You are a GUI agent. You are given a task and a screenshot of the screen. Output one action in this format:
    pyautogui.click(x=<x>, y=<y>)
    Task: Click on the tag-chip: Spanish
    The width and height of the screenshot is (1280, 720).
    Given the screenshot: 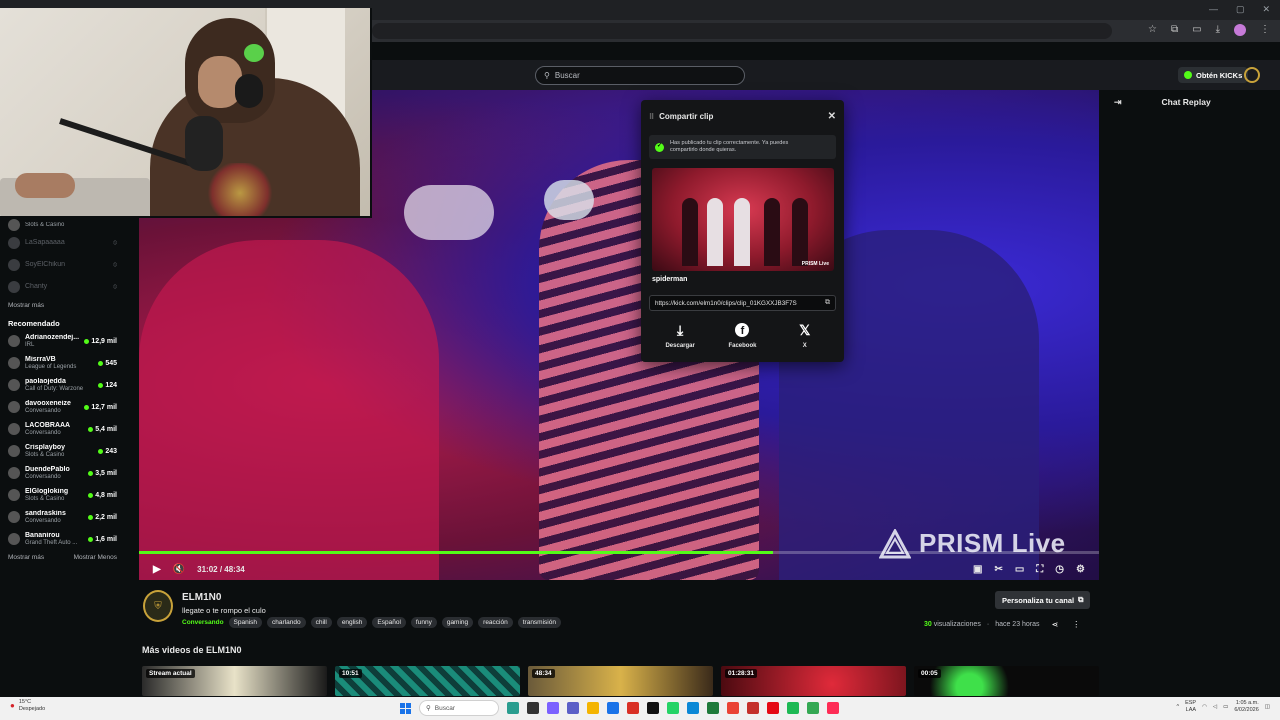 What is the action you would take?
    pyautogui.click(x=245, y=622)
    